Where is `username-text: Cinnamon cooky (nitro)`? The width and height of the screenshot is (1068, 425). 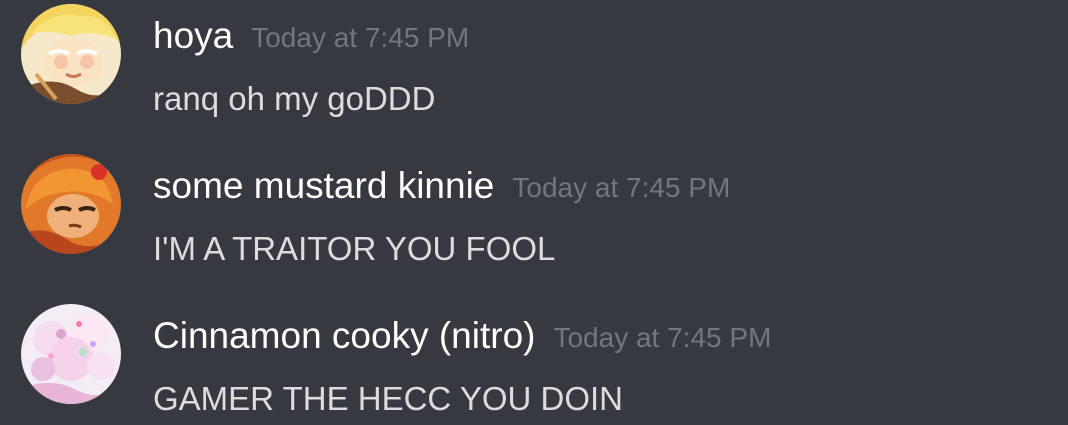
username-text: Cinnamon cooky (nitro) is located at coordinates (344, 335).